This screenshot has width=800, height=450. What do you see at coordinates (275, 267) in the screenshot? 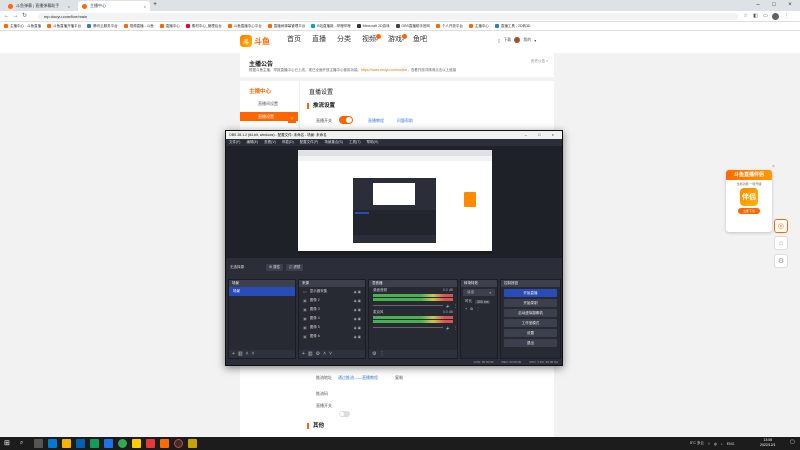
I see `obs-properties-button: ⚙ 属性` at bounding box center [275, 267].